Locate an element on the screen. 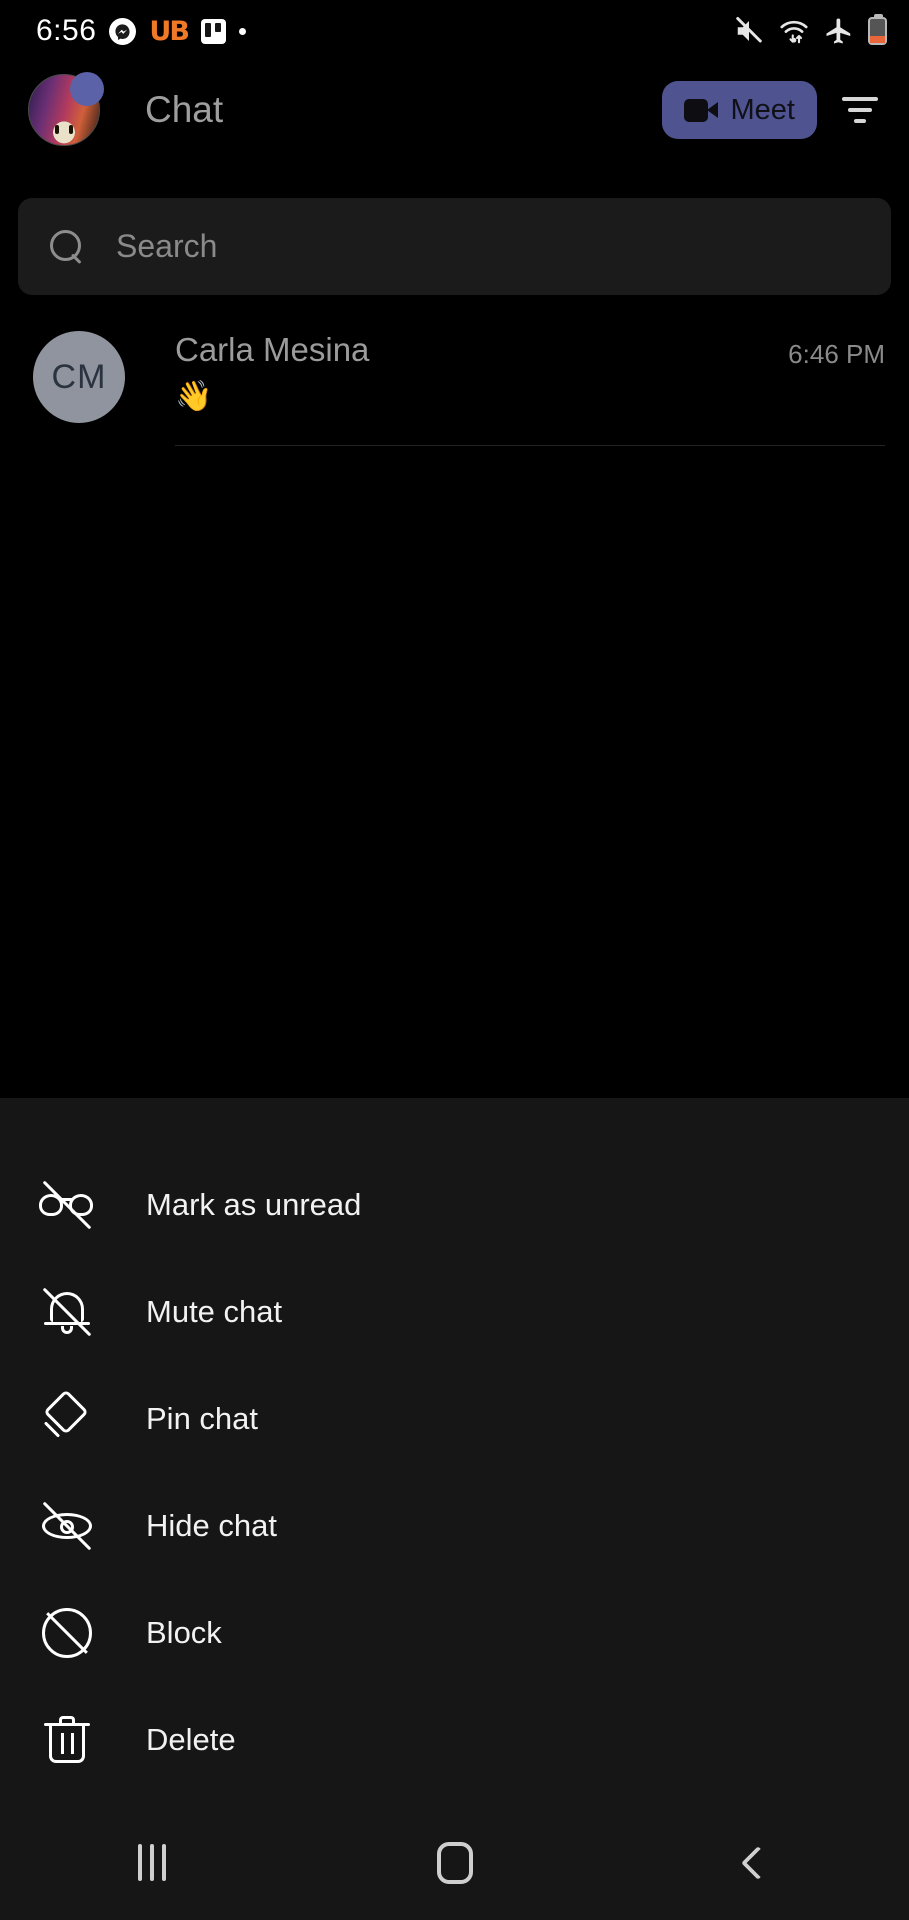 The height and width of the screenshot is (1920, 909). menu-item-label: Mute chat is located at coordinates (214, 1311).